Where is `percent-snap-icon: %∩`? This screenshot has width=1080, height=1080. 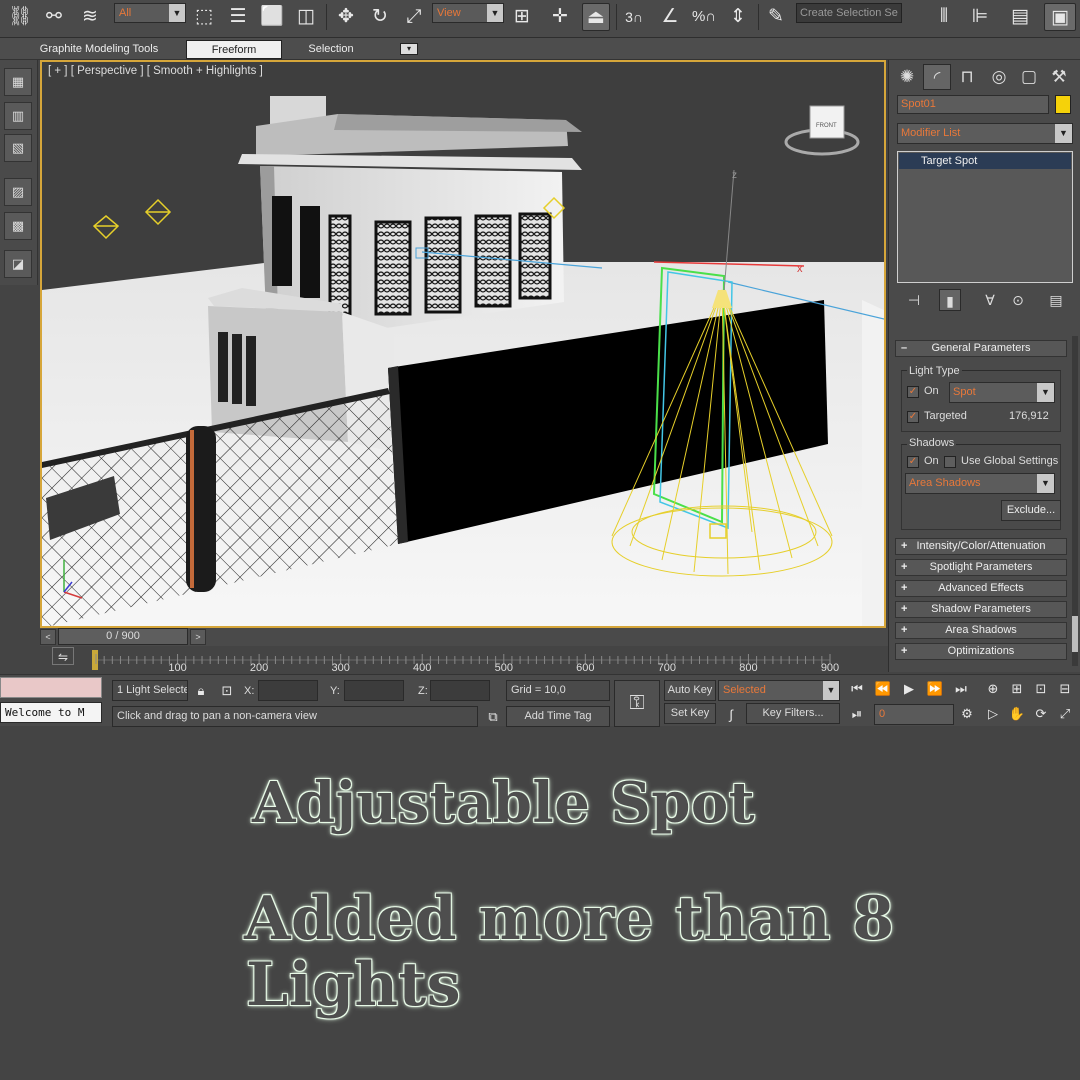
percent-snap-icon: %∩ is located at coordinates (704, 17).